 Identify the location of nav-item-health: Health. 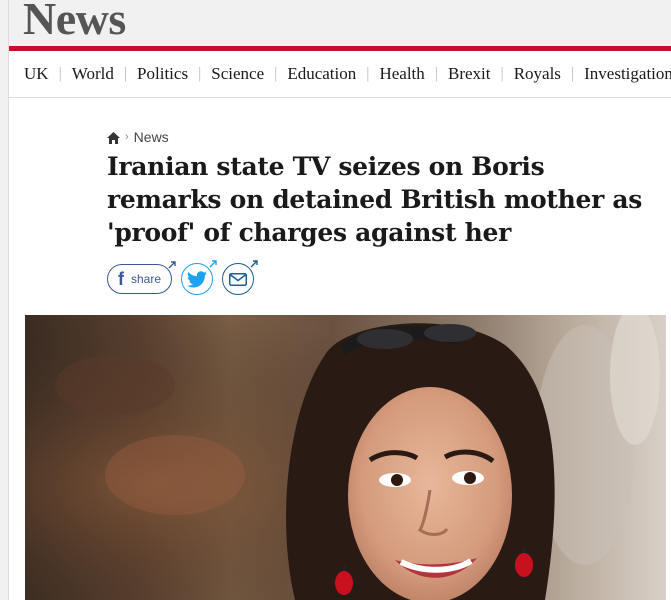
(401, 74).